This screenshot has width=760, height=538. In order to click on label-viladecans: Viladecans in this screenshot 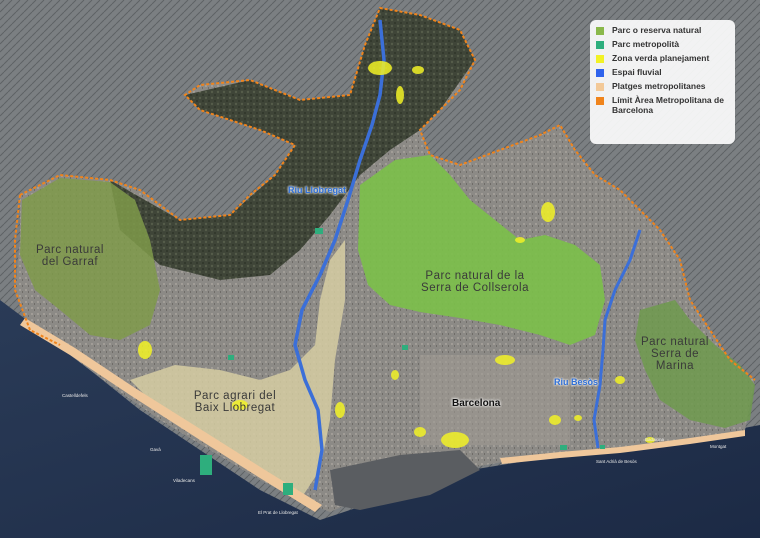, I will do `click(184, 480)`.